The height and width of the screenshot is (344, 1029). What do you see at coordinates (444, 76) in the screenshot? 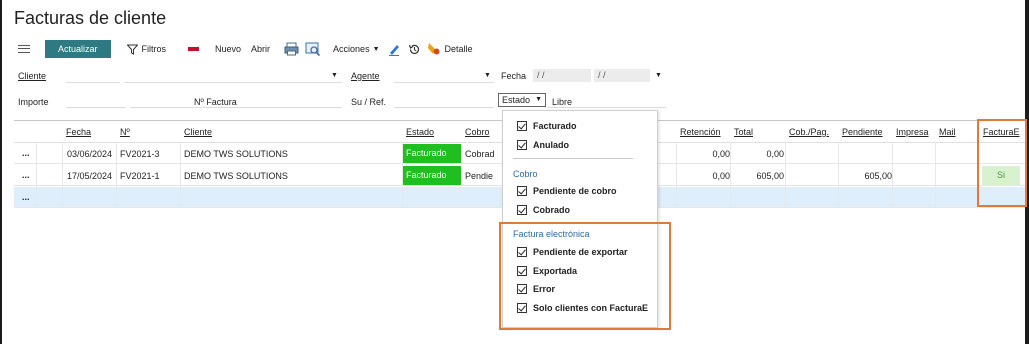
I see `agente-input` at bounding box center [444, 76].